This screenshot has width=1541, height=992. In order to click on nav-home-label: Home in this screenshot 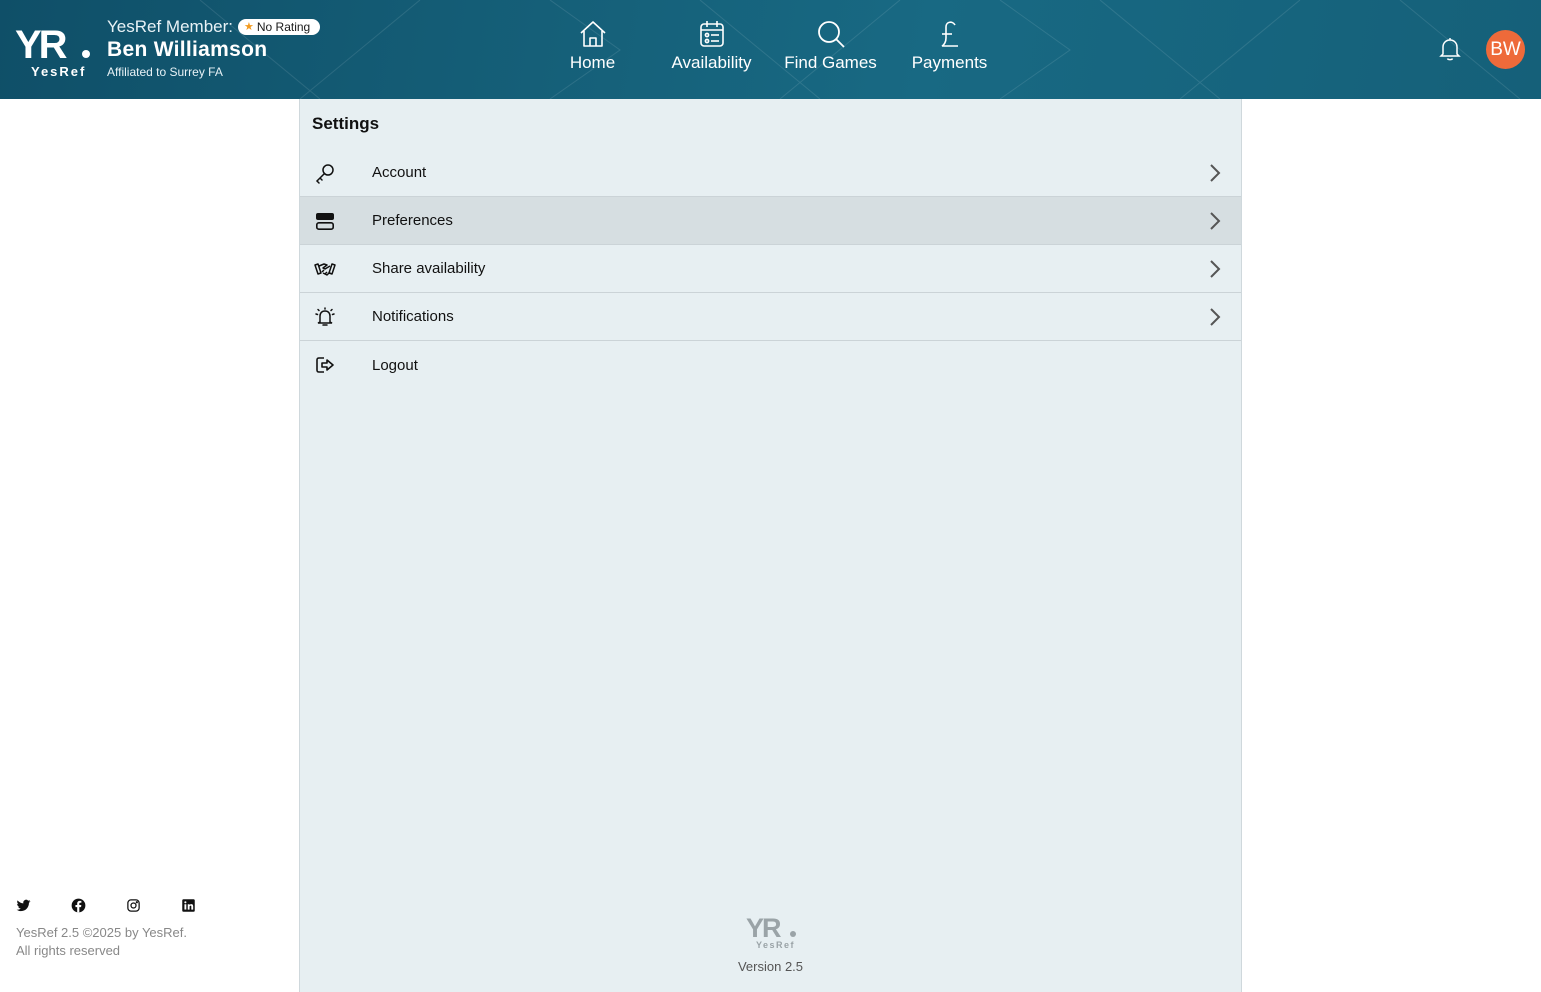, I will do `click(592, 62)`.